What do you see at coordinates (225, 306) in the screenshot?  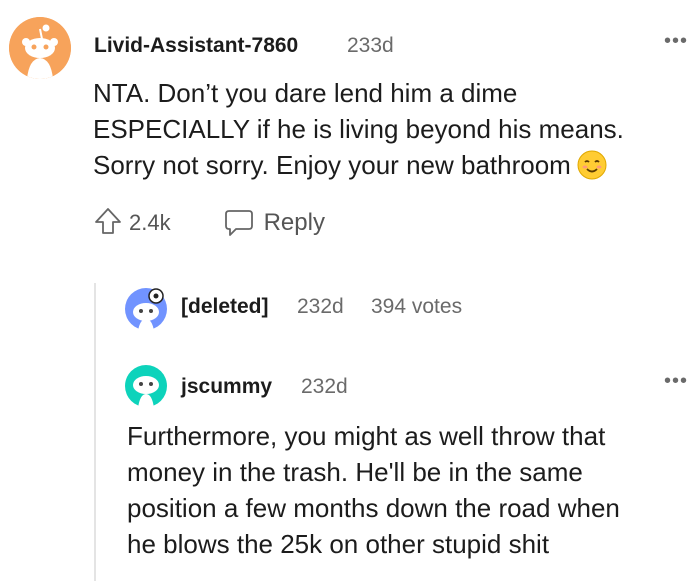 I see `comment-username: [deleted]` at bounding box center [225, 306].